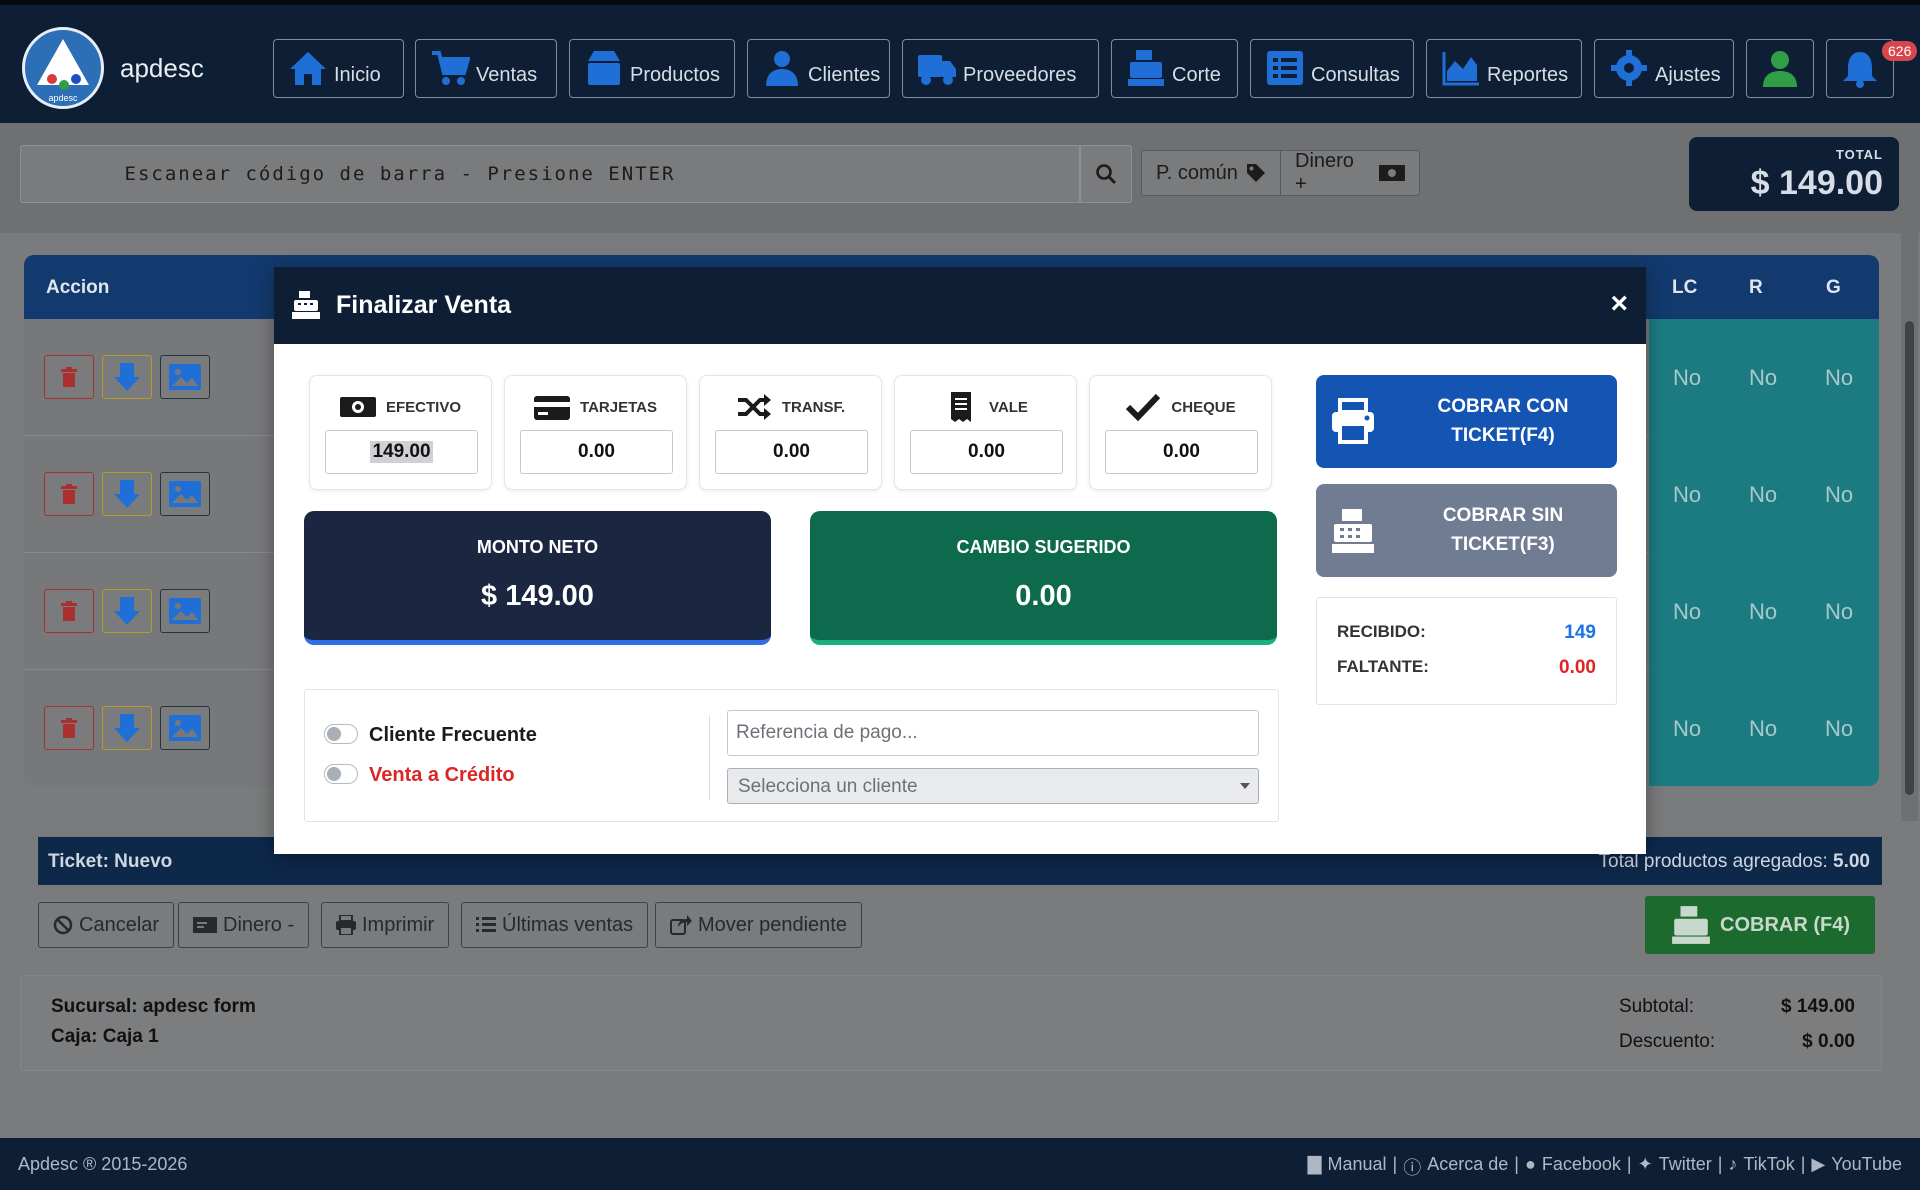  I want to click on nav-label: Reportes, so click(1528, 75).